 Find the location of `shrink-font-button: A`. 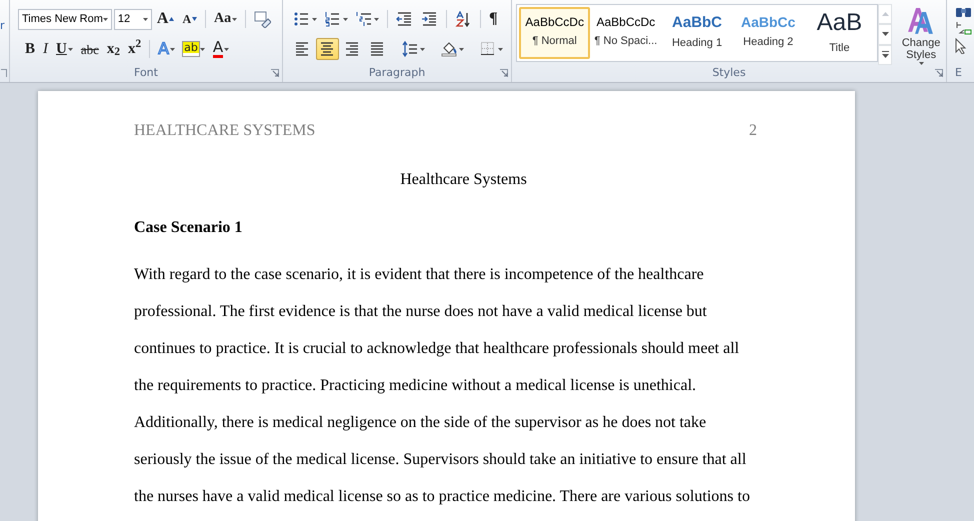

shrink-font-button: A is located at coordinates (189, 19).